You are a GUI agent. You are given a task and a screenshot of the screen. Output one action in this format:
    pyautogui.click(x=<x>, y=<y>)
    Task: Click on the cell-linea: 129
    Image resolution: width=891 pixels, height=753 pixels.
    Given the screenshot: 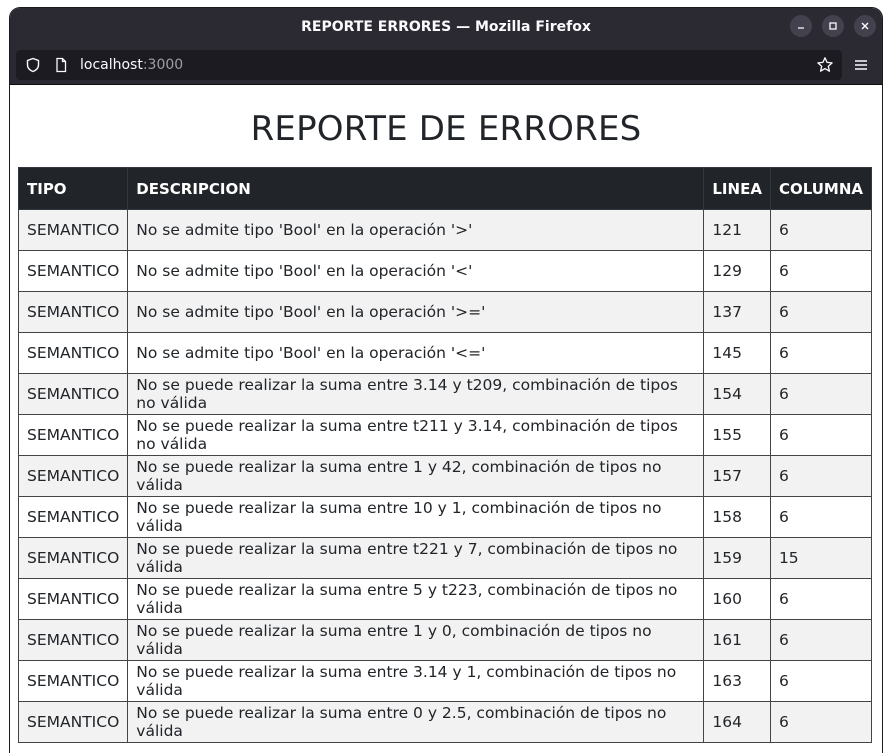 What is the action you would take?
    pyautogui.click(x=737, y=271)
    